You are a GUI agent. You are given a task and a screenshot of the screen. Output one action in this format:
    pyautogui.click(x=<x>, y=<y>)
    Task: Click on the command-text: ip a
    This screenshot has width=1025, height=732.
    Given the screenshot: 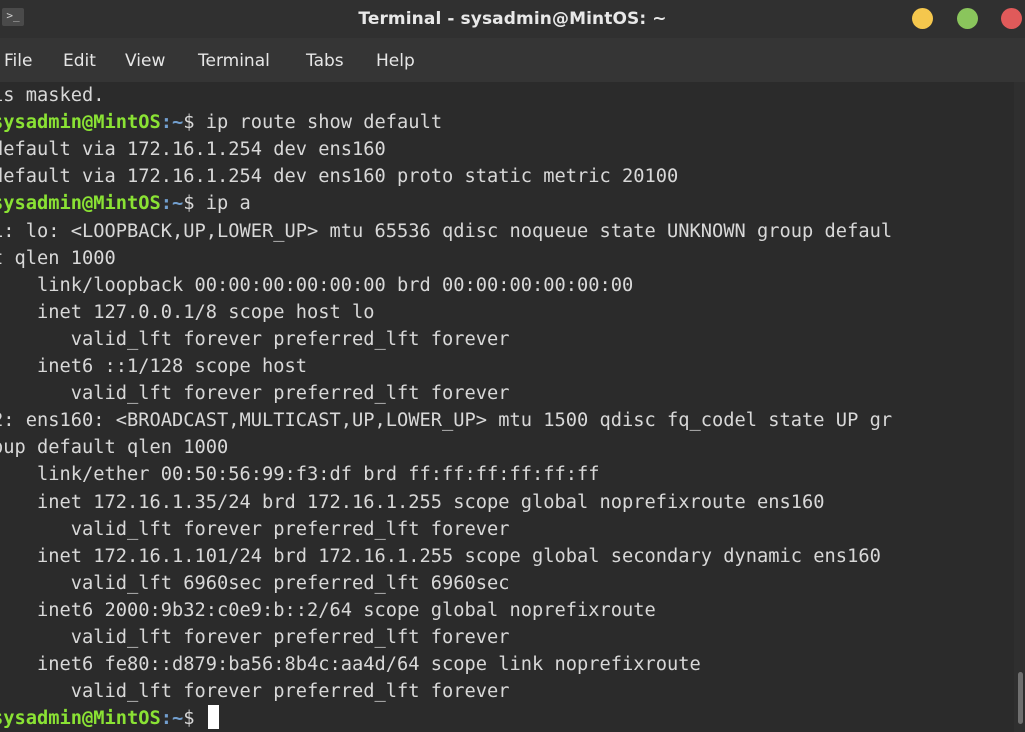 What is the action you would take?
    pyautogui.click(x=228, y=204)
    